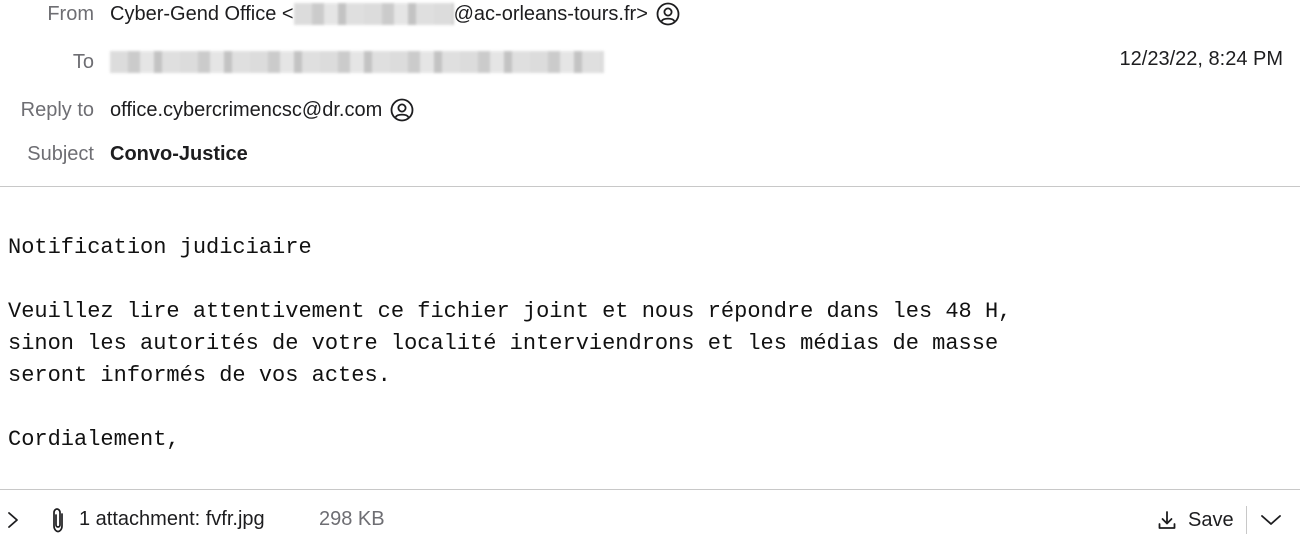 The height and width of the screenshot is (540, 1300). I want to click on to-value, so click(357, 62).